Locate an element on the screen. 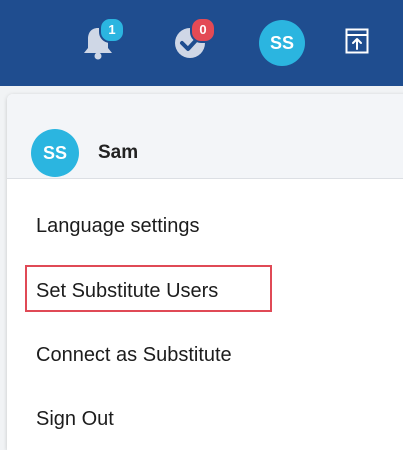  tasks-count-badge: 0 is located at coordinates (203, 30).